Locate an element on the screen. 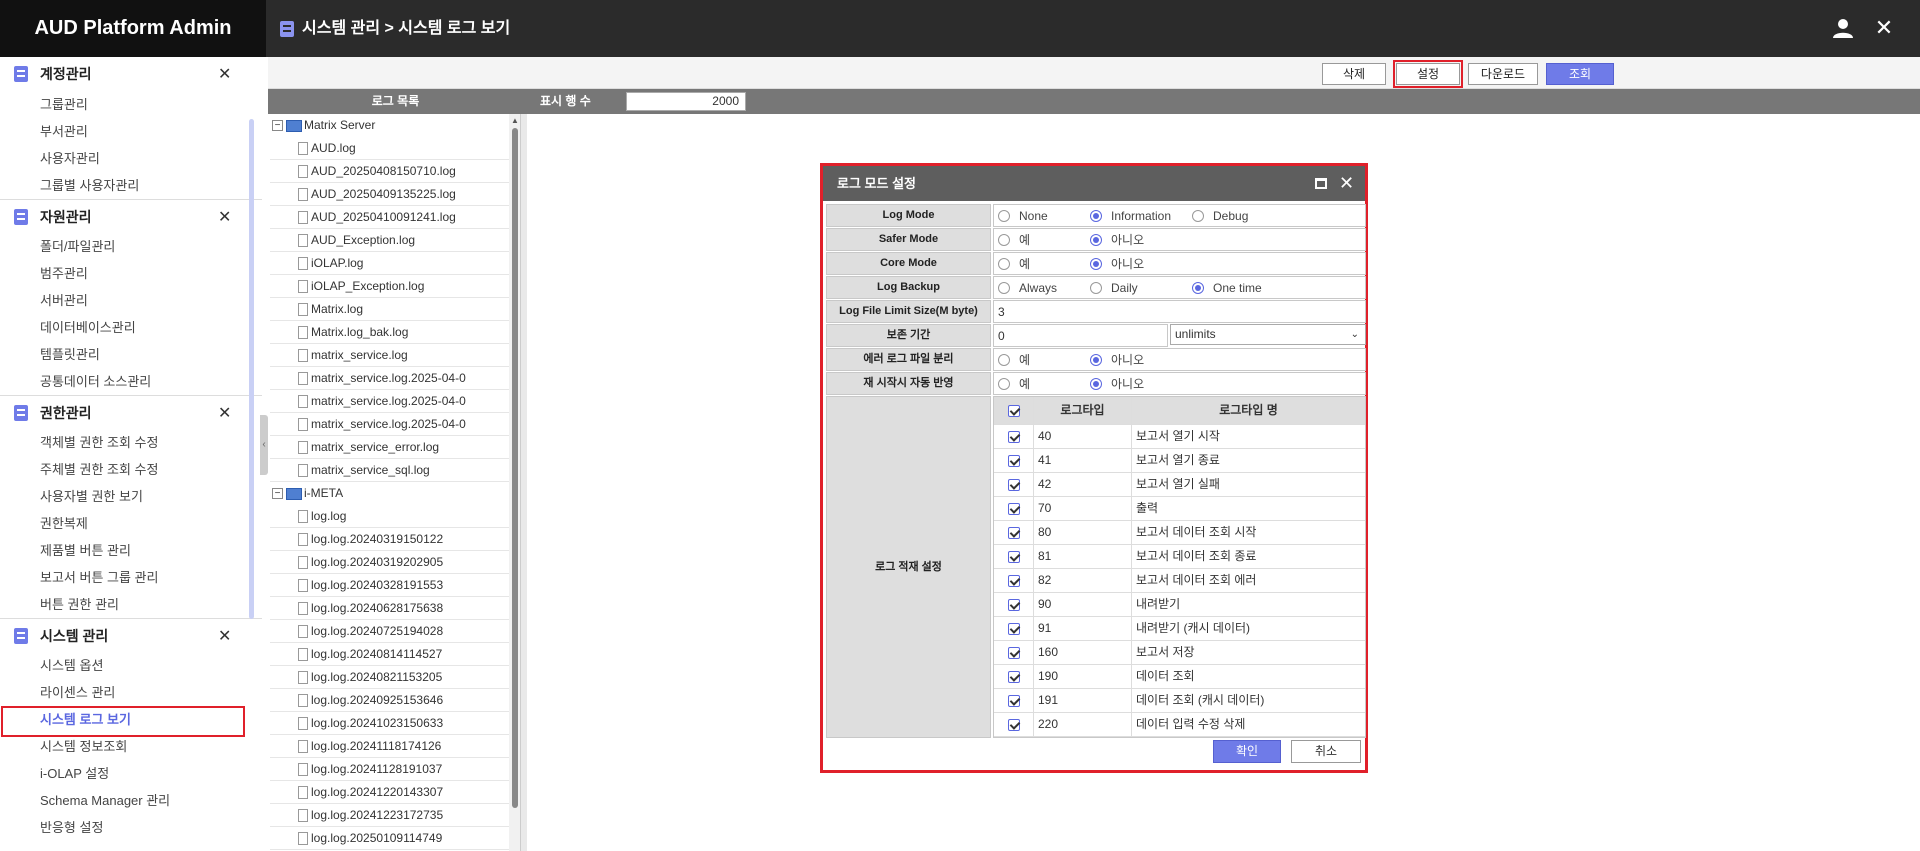 Image resolution: width=1920 pixels, height=851 pixels. sidebar-item: i-OLAP 설정 is located at coordinates (131, 773).